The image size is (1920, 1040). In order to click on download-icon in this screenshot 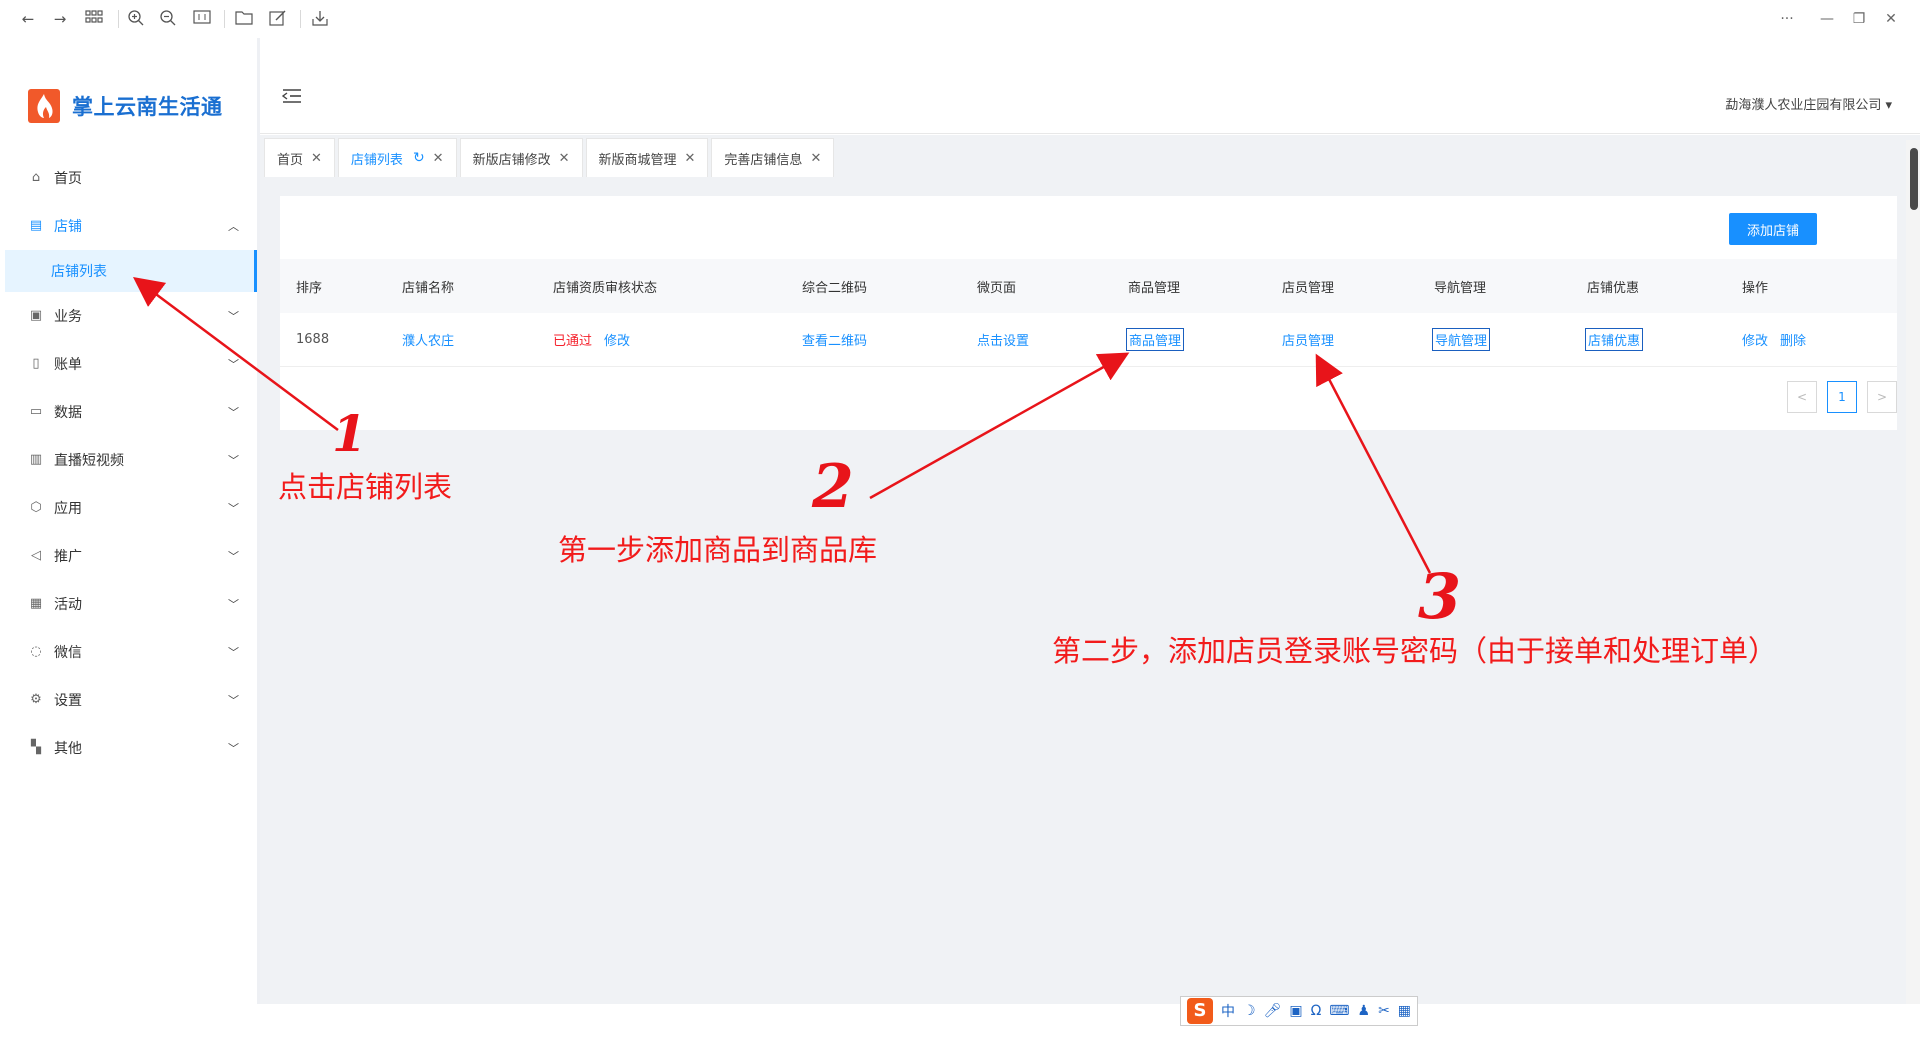, I will do `click(320, 19)`.